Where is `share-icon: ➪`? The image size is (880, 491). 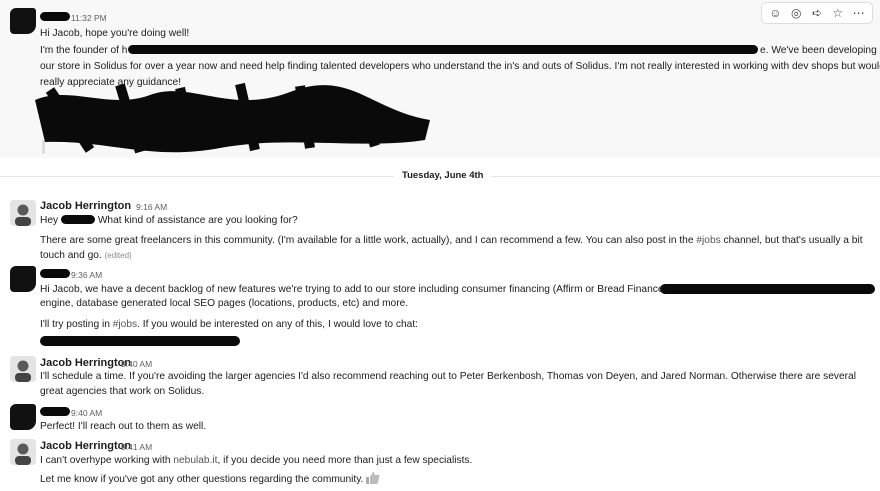
share-icon: ➪ is located at coordinates (817, 13).